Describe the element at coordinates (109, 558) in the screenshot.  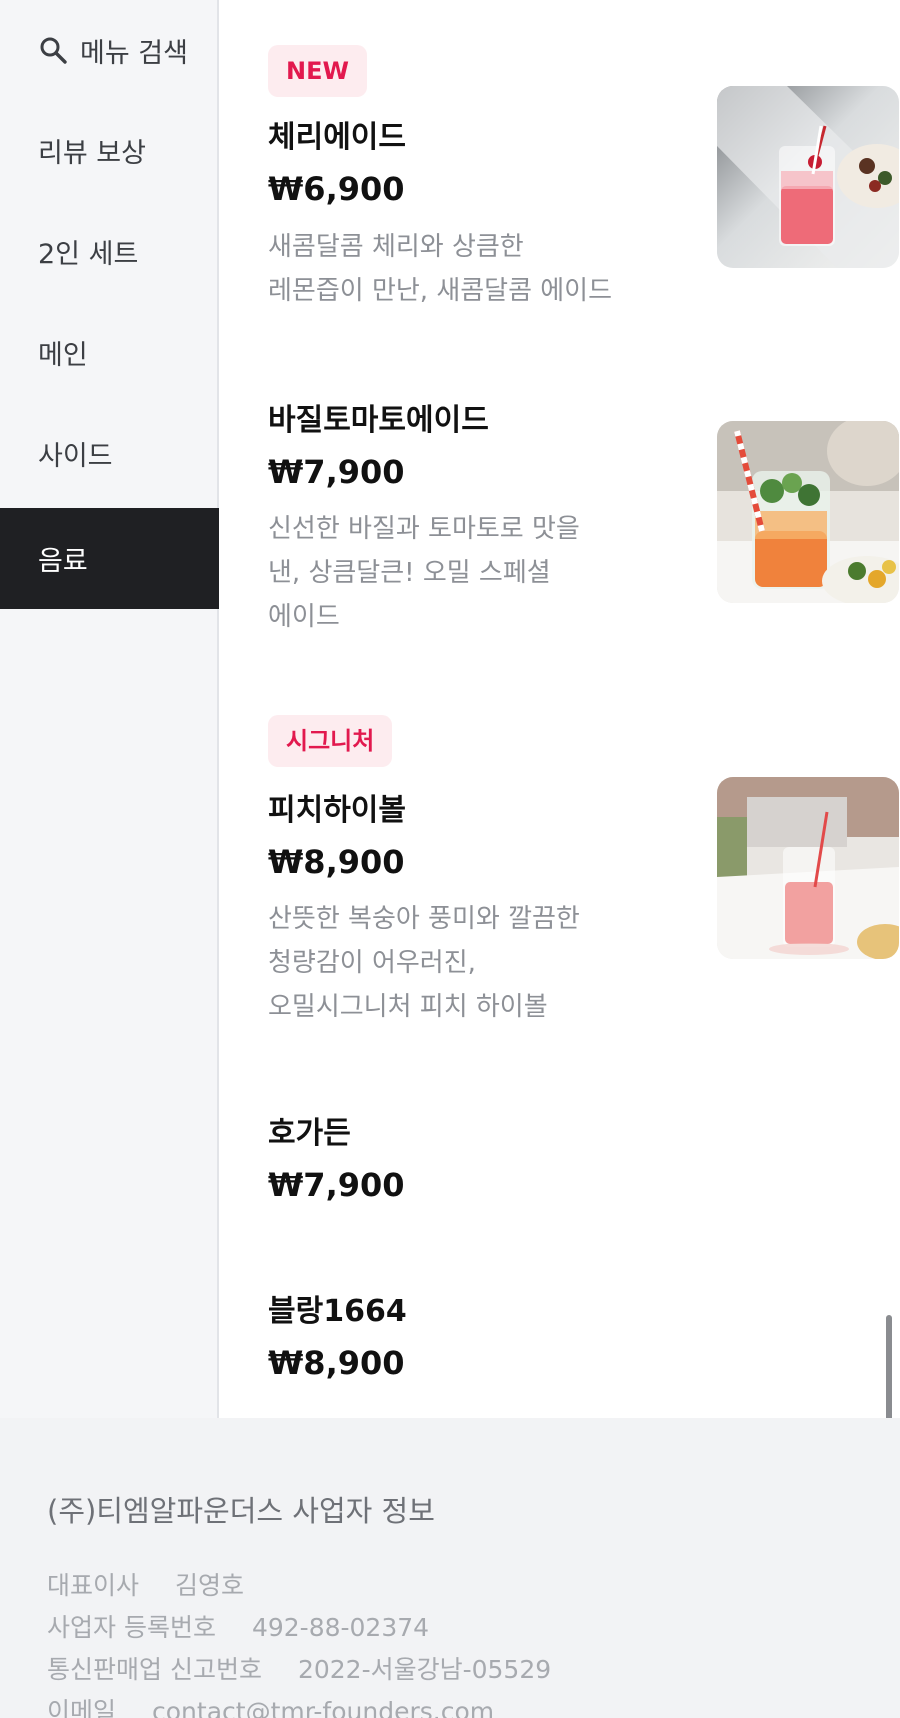
I see `category-drinks: 음료` at that location.